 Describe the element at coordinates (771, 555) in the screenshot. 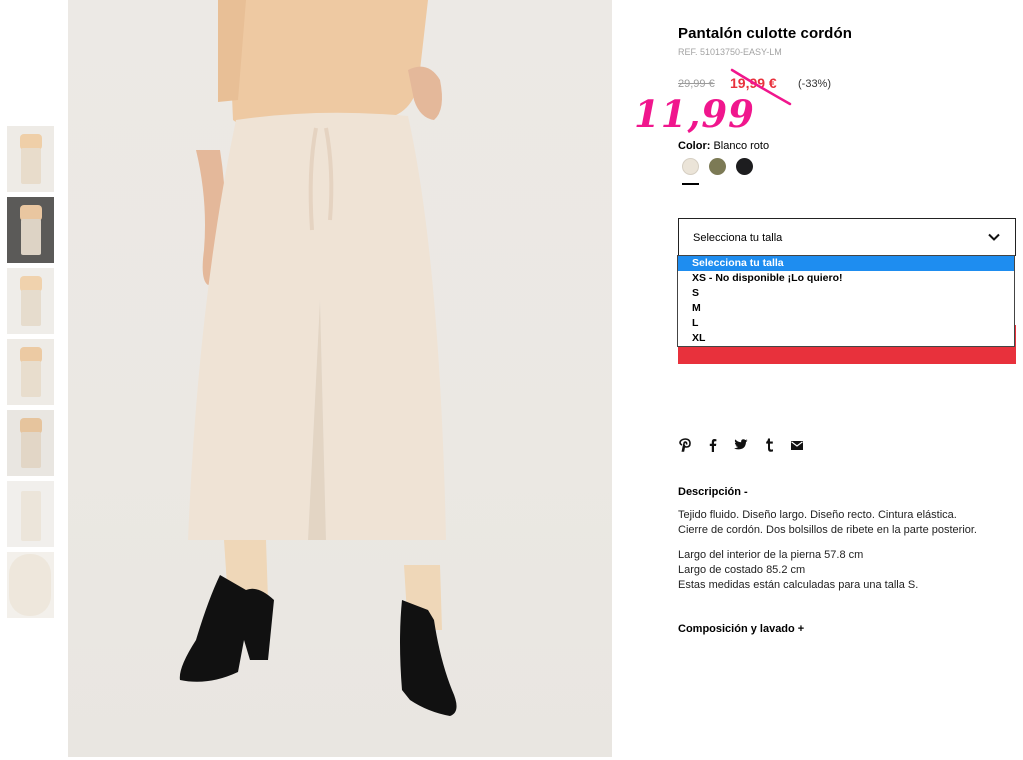

I see `measurement-line: Largo del interior de la pierna 57.8 cm` at that location.